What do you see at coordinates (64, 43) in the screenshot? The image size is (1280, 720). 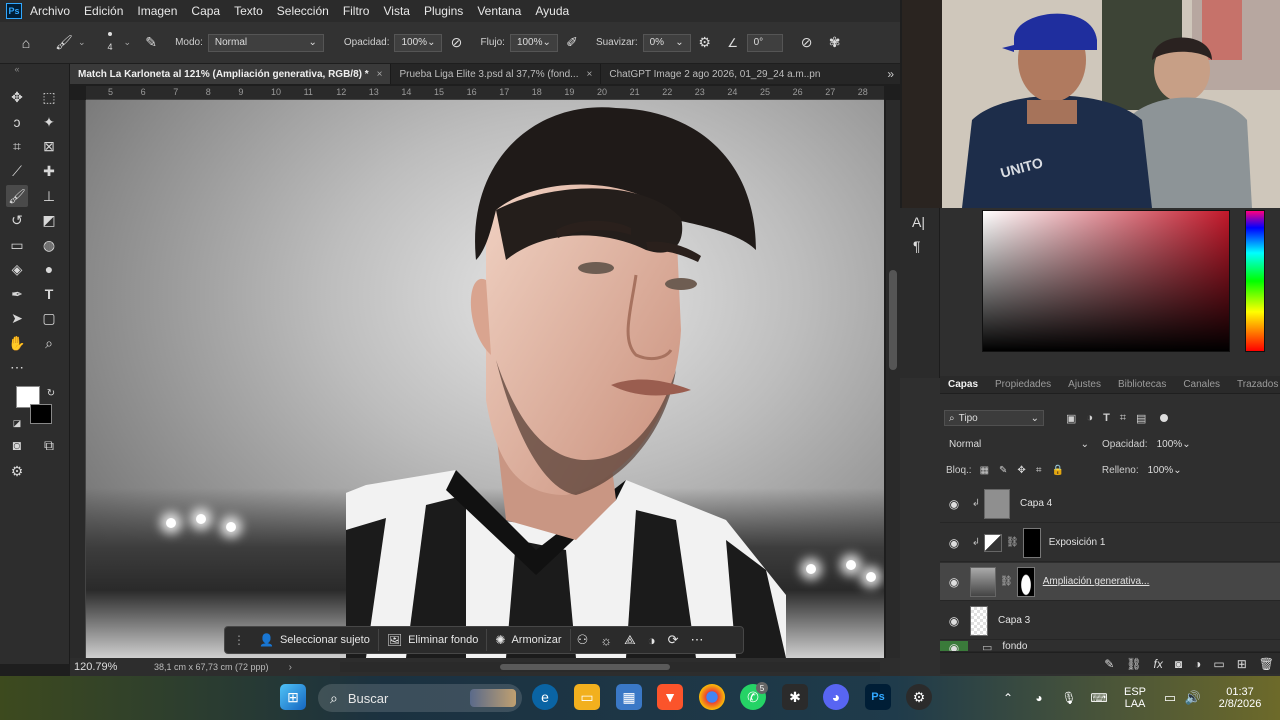 I see `brush-preset-icon: 🖌` at bounding box center [64, 43].